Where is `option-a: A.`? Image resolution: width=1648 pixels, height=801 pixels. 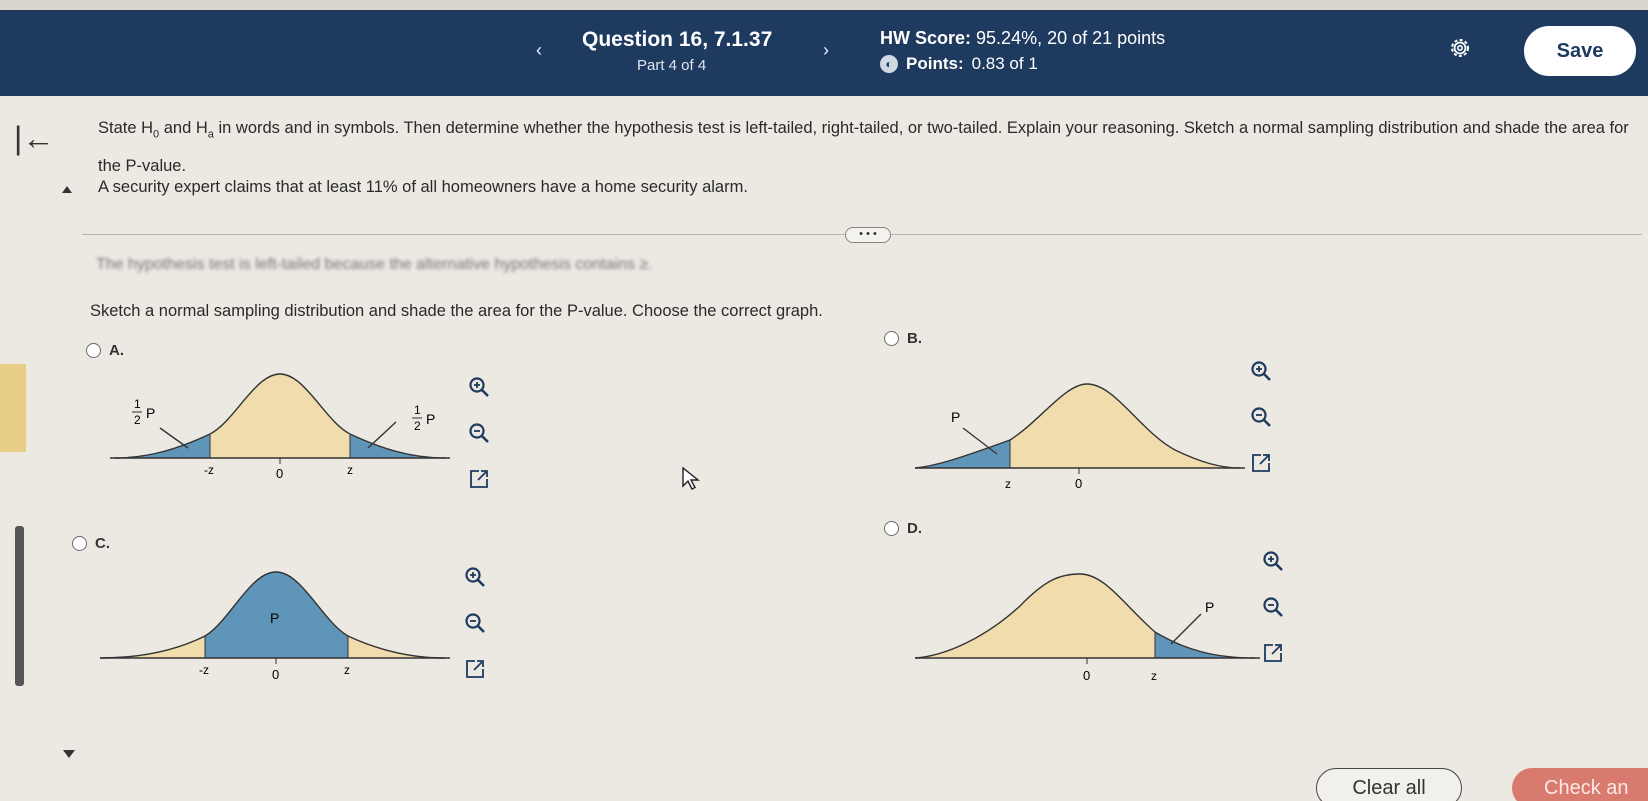 option-a: A. is located at coordinates (105, 350).